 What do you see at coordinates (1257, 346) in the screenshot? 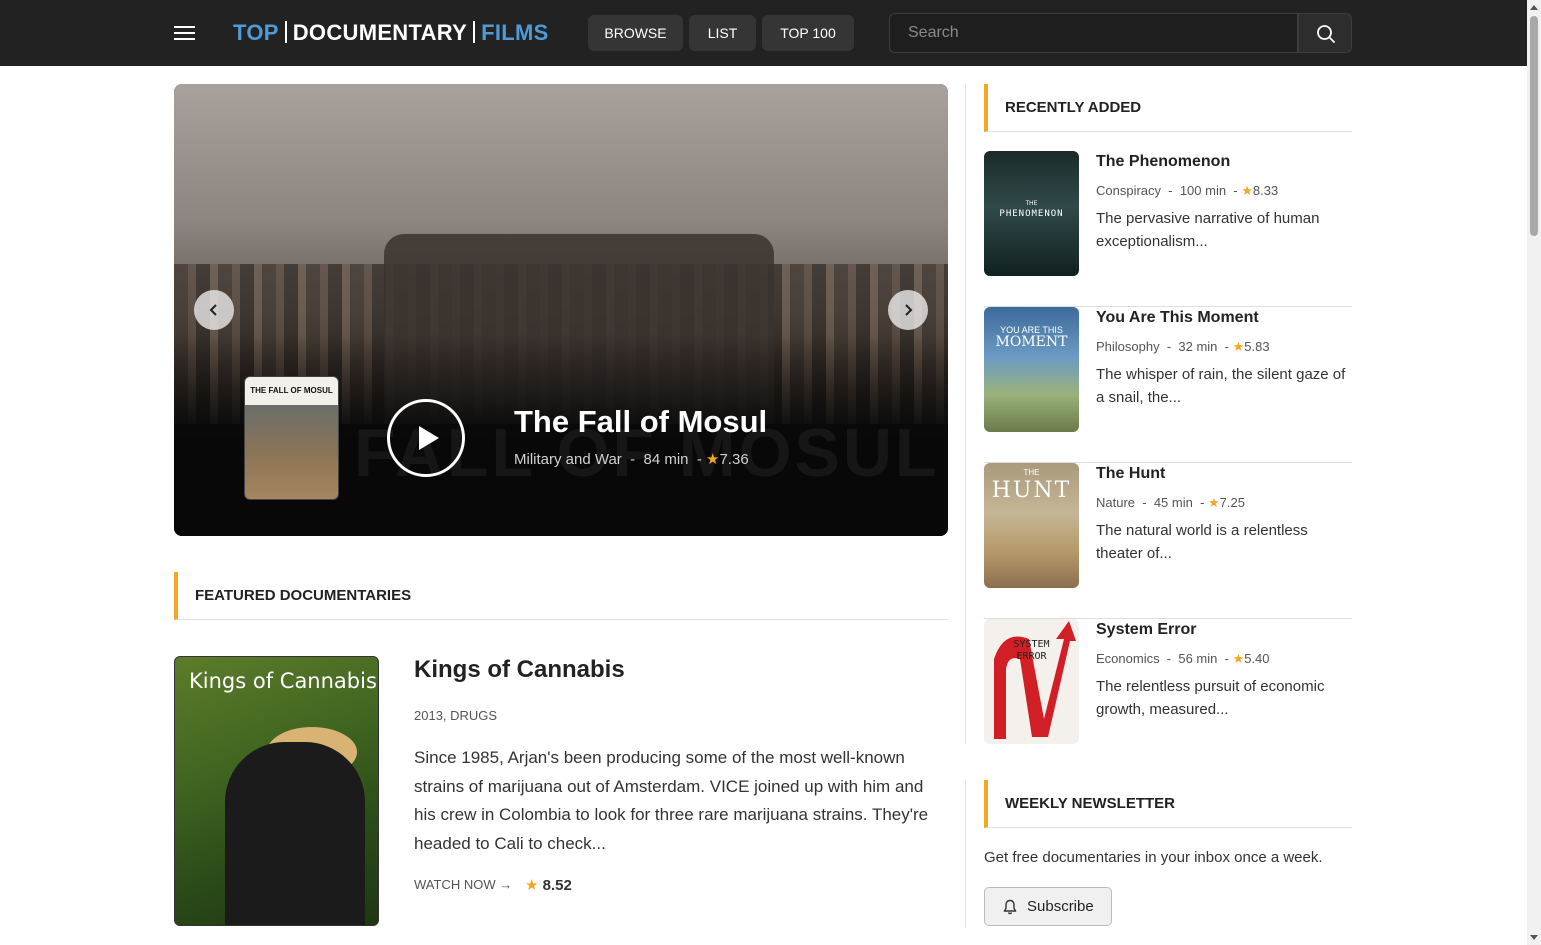
I see `recent-item-rating: 5.83` at bounding box center [1257, 346].